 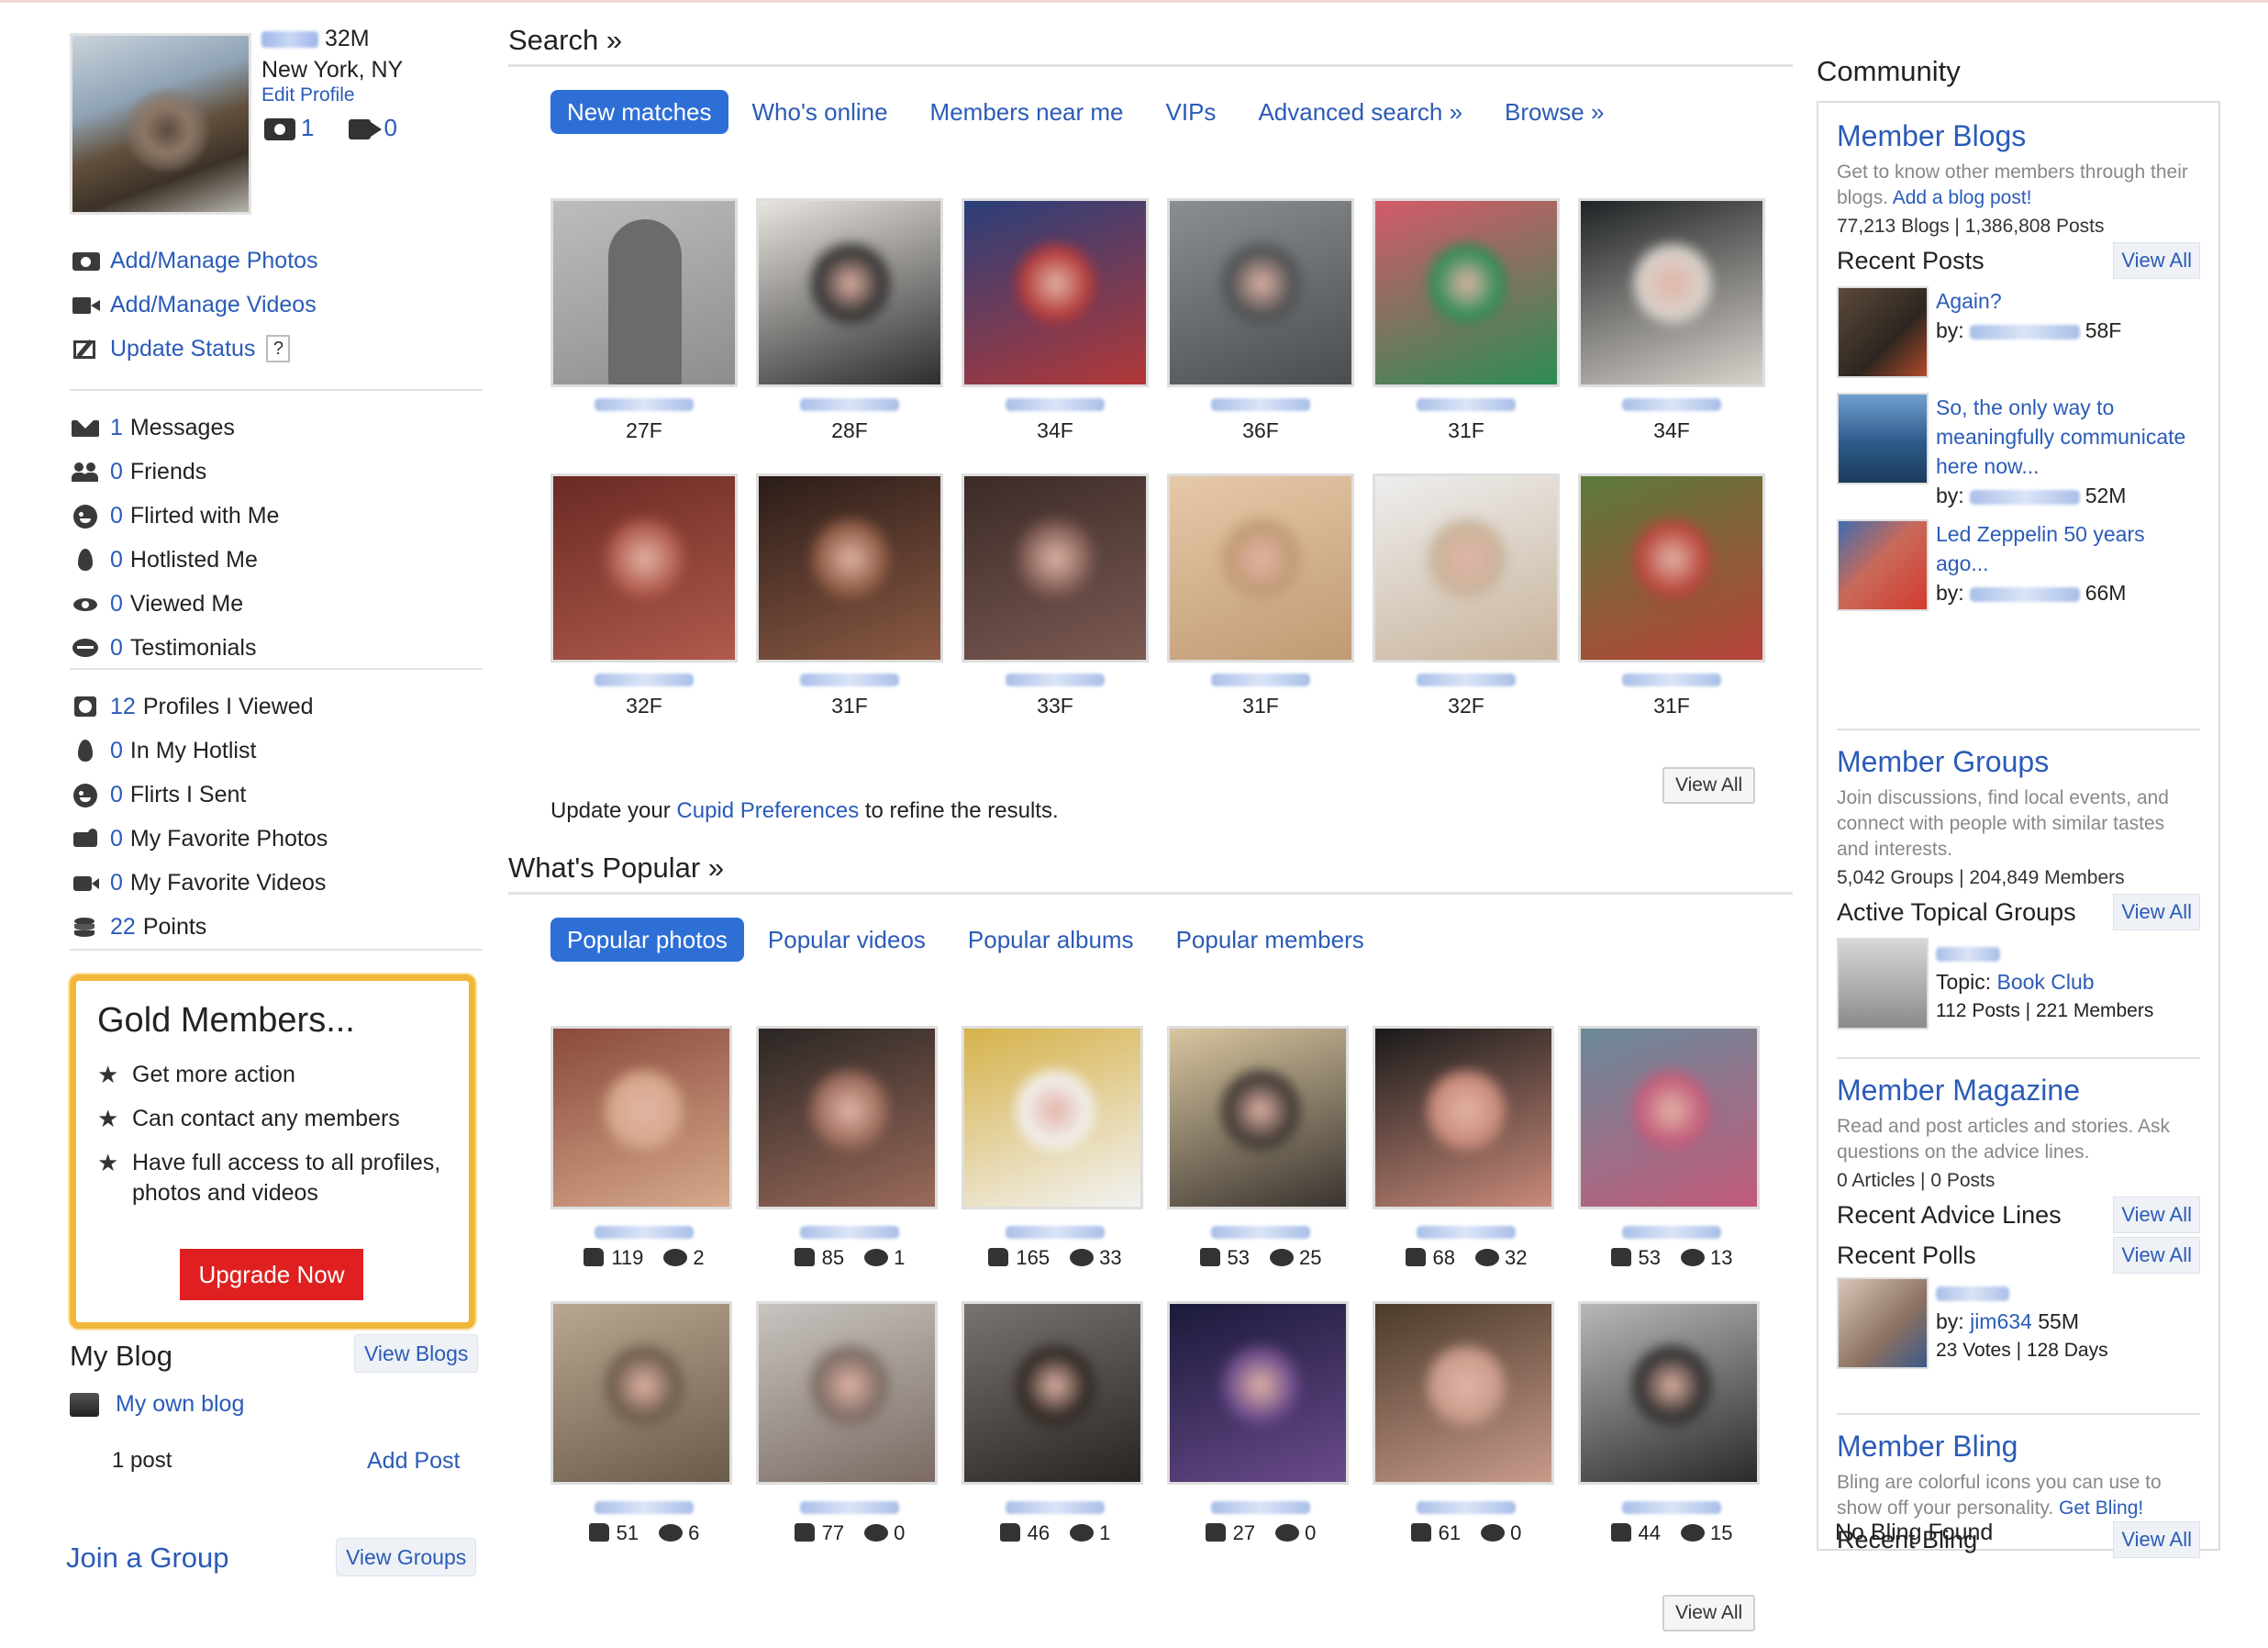 I want to click on whats-popular-heading: What's Popular », so click(x=616, y=869).